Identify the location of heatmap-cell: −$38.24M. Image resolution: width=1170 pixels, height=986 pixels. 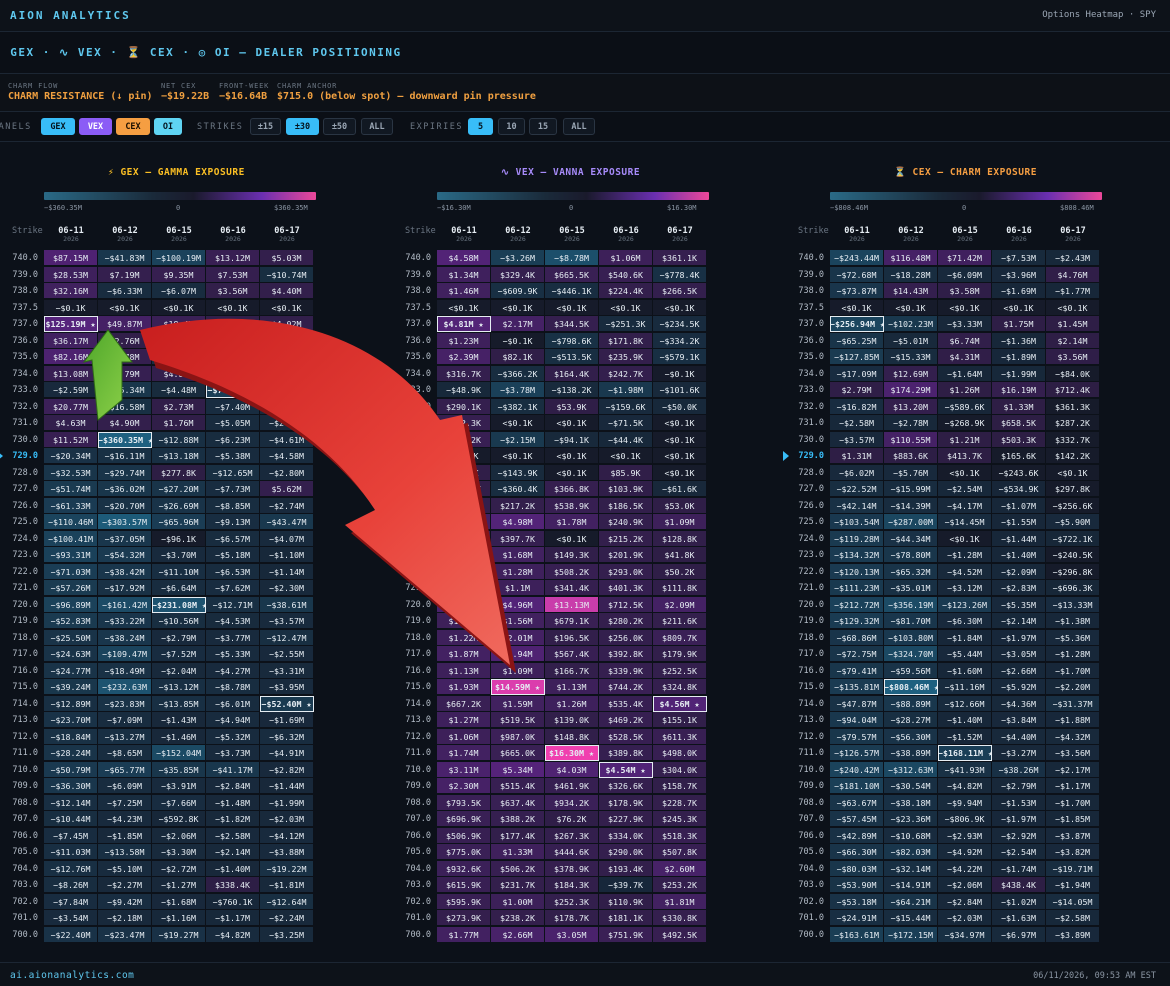
(125, 637).